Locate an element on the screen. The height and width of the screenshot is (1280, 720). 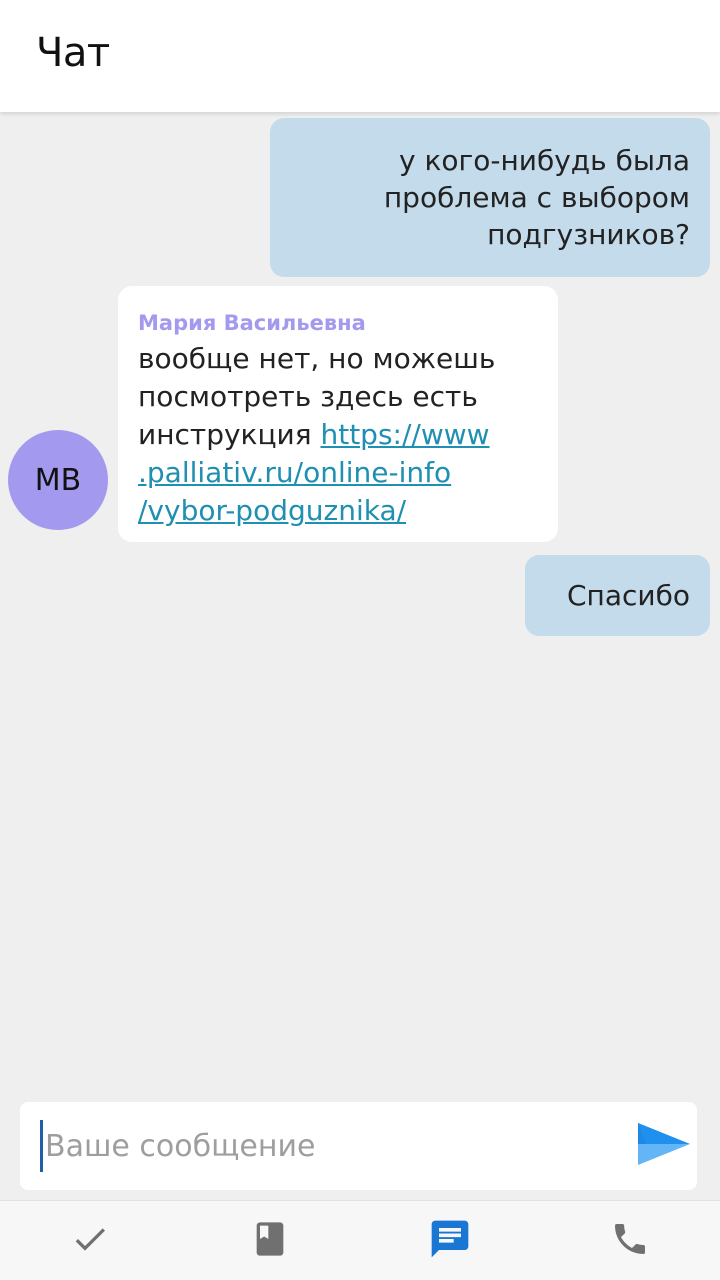
page-title: Чат is located at coordinates (73, 53).